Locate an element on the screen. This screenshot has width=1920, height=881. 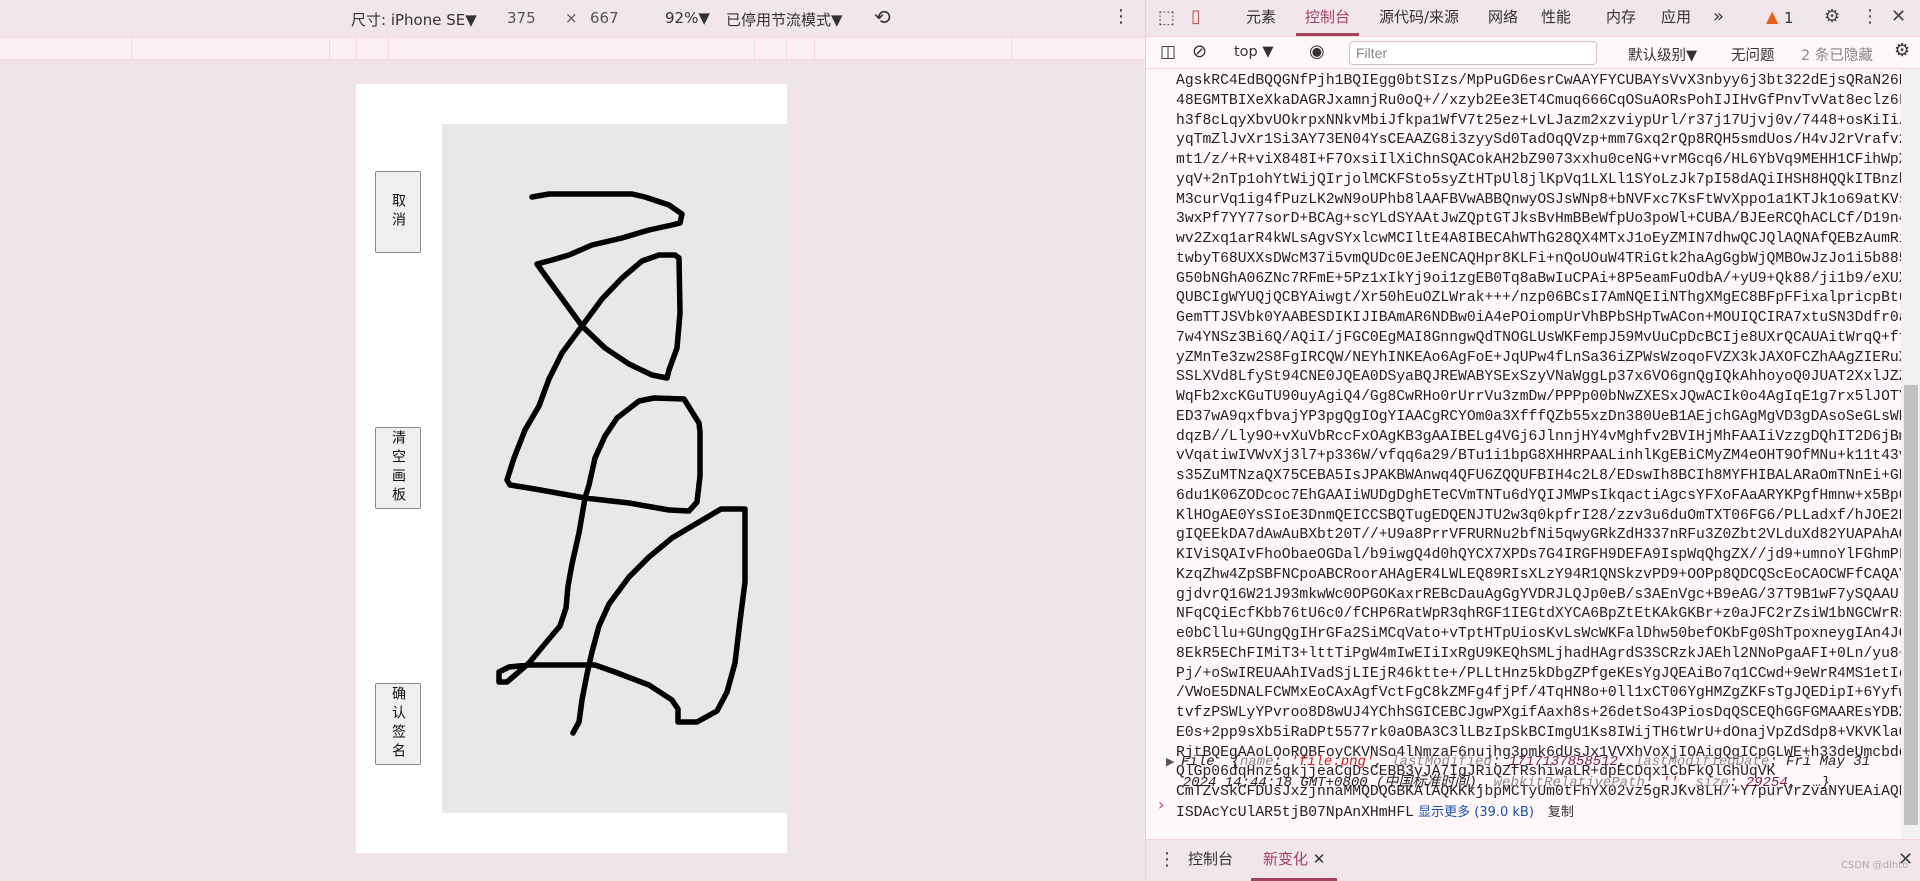
signature-stroke is located at coordinates (622, 463).